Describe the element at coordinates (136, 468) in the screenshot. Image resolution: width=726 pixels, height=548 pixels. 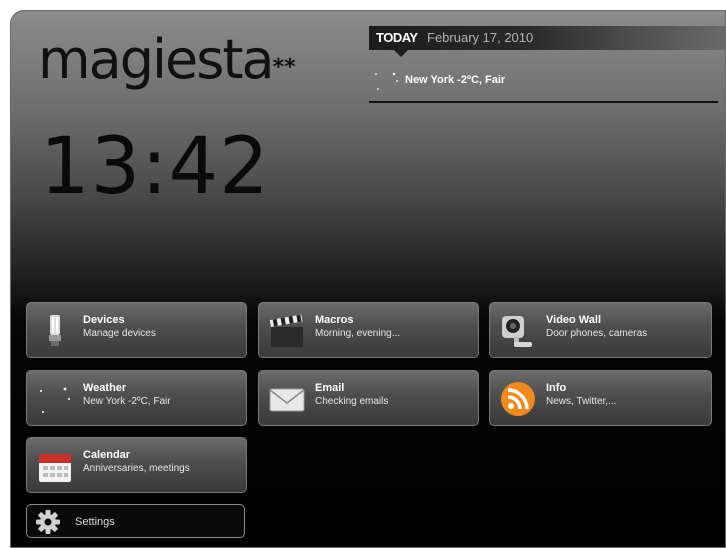
I see `tile-subtitle: Anniversaries, meetings` at that location.